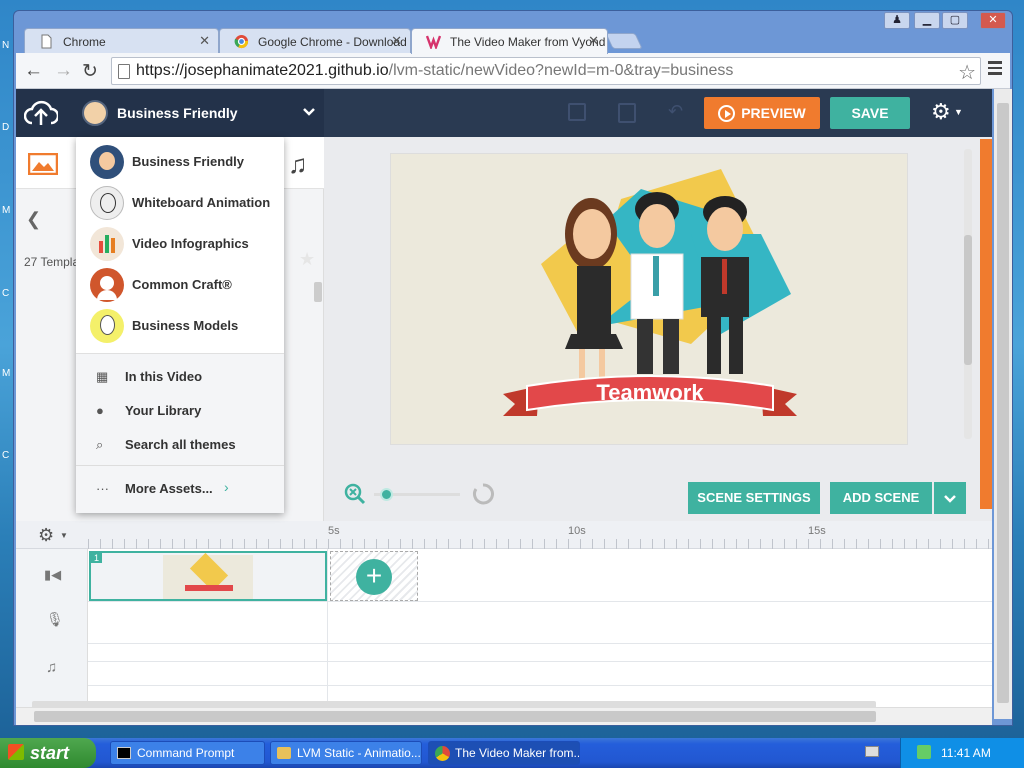  Describe the element at coordinates (180, 410) in the screenshot. I see `menu-your-library: ● Your Library` at that location.